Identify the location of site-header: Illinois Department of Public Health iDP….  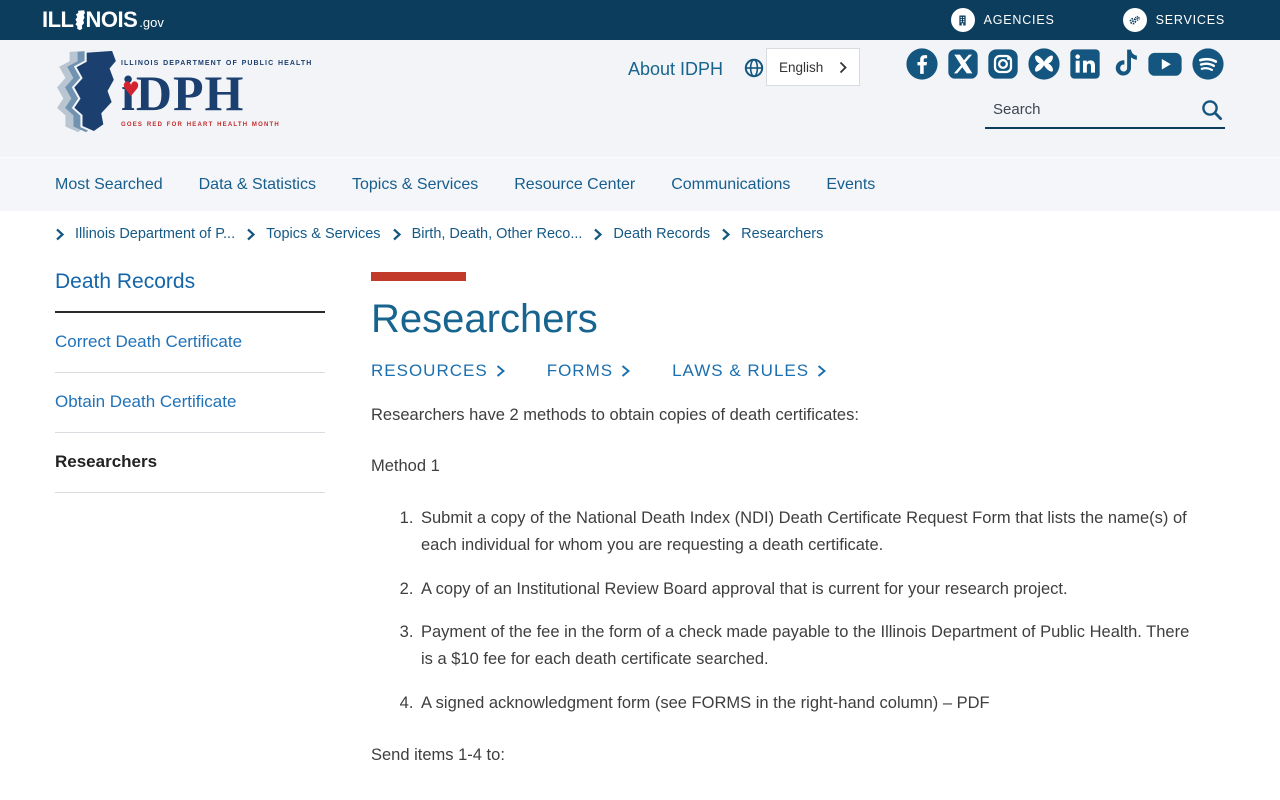
(640, 98).